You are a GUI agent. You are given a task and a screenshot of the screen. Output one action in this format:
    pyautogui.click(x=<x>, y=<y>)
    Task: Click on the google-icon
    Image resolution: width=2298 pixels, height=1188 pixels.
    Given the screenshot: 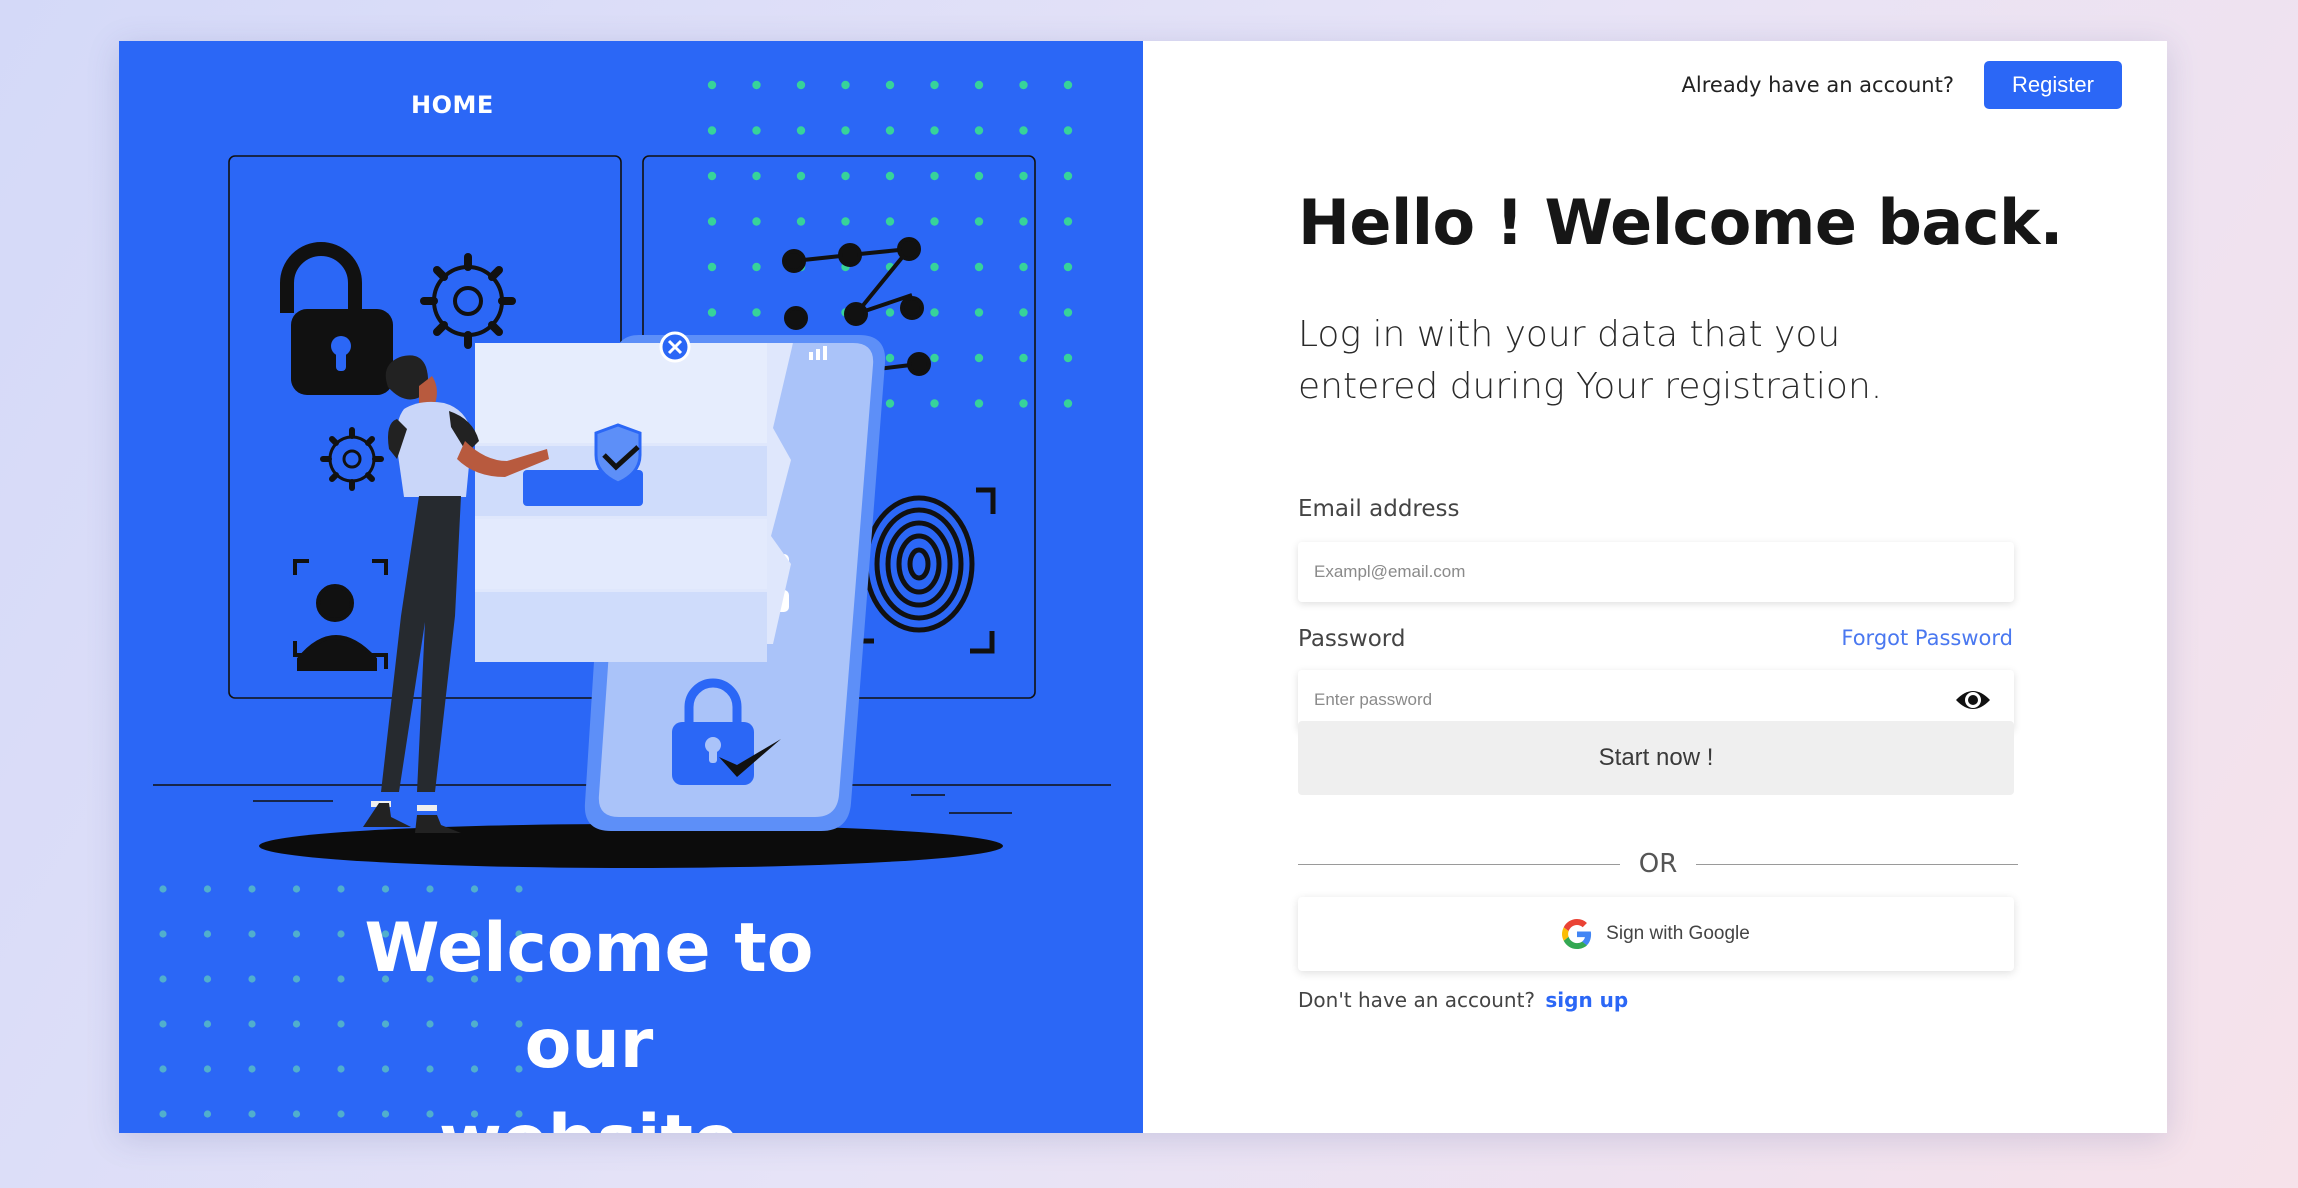 What is the action you would take?
    pyautogui.click(x=1577, y=934)
    